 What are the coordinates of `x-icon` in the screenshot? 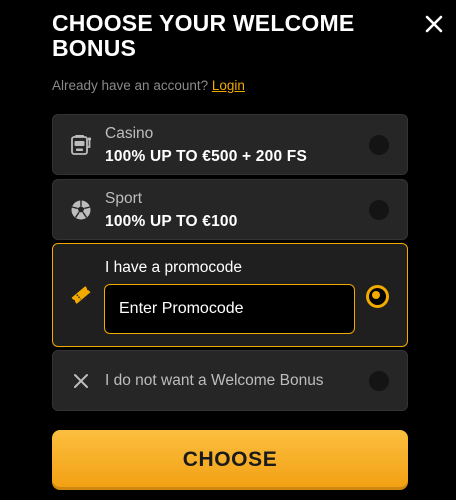 It's located at (81, 381).